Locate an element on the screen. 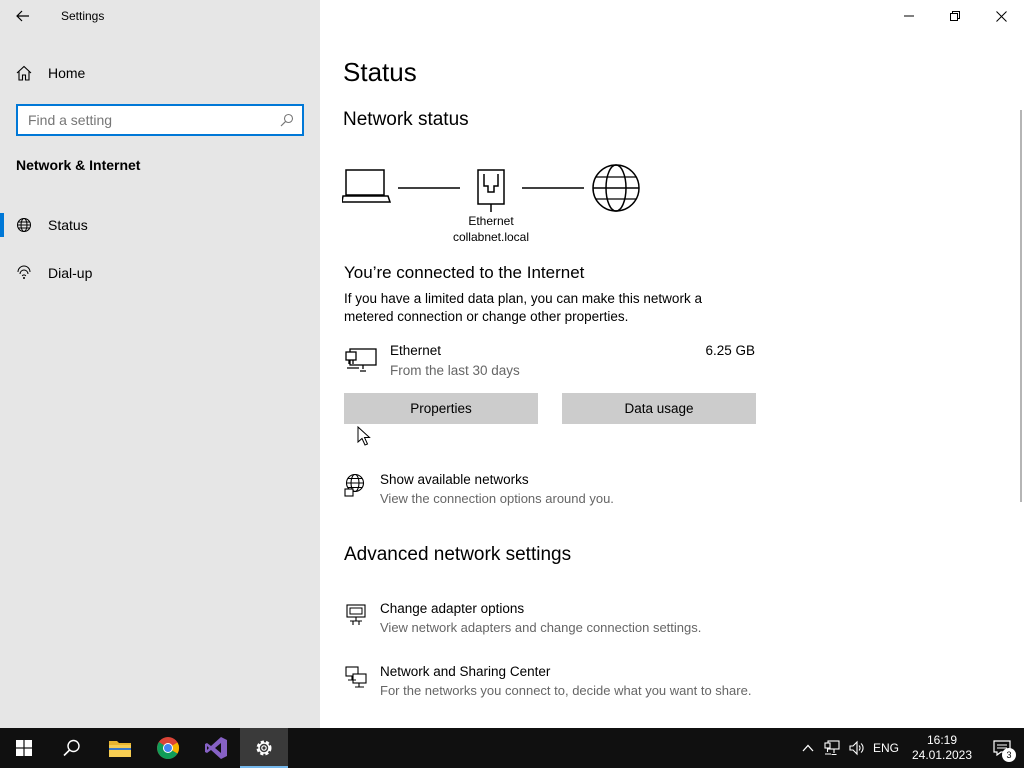 This screenshot has width=1024, height=768. data-usage-button: Data usage is located at coordinates (659, 408).